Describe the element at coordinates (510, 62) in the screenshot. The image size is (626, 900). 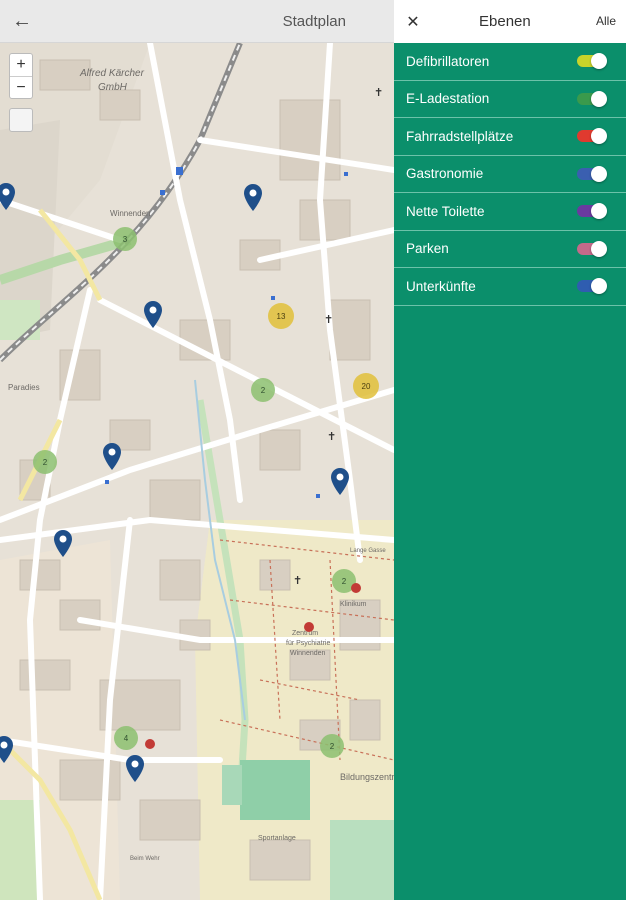
I see `layer-row: Defibrillatoren` at that location.